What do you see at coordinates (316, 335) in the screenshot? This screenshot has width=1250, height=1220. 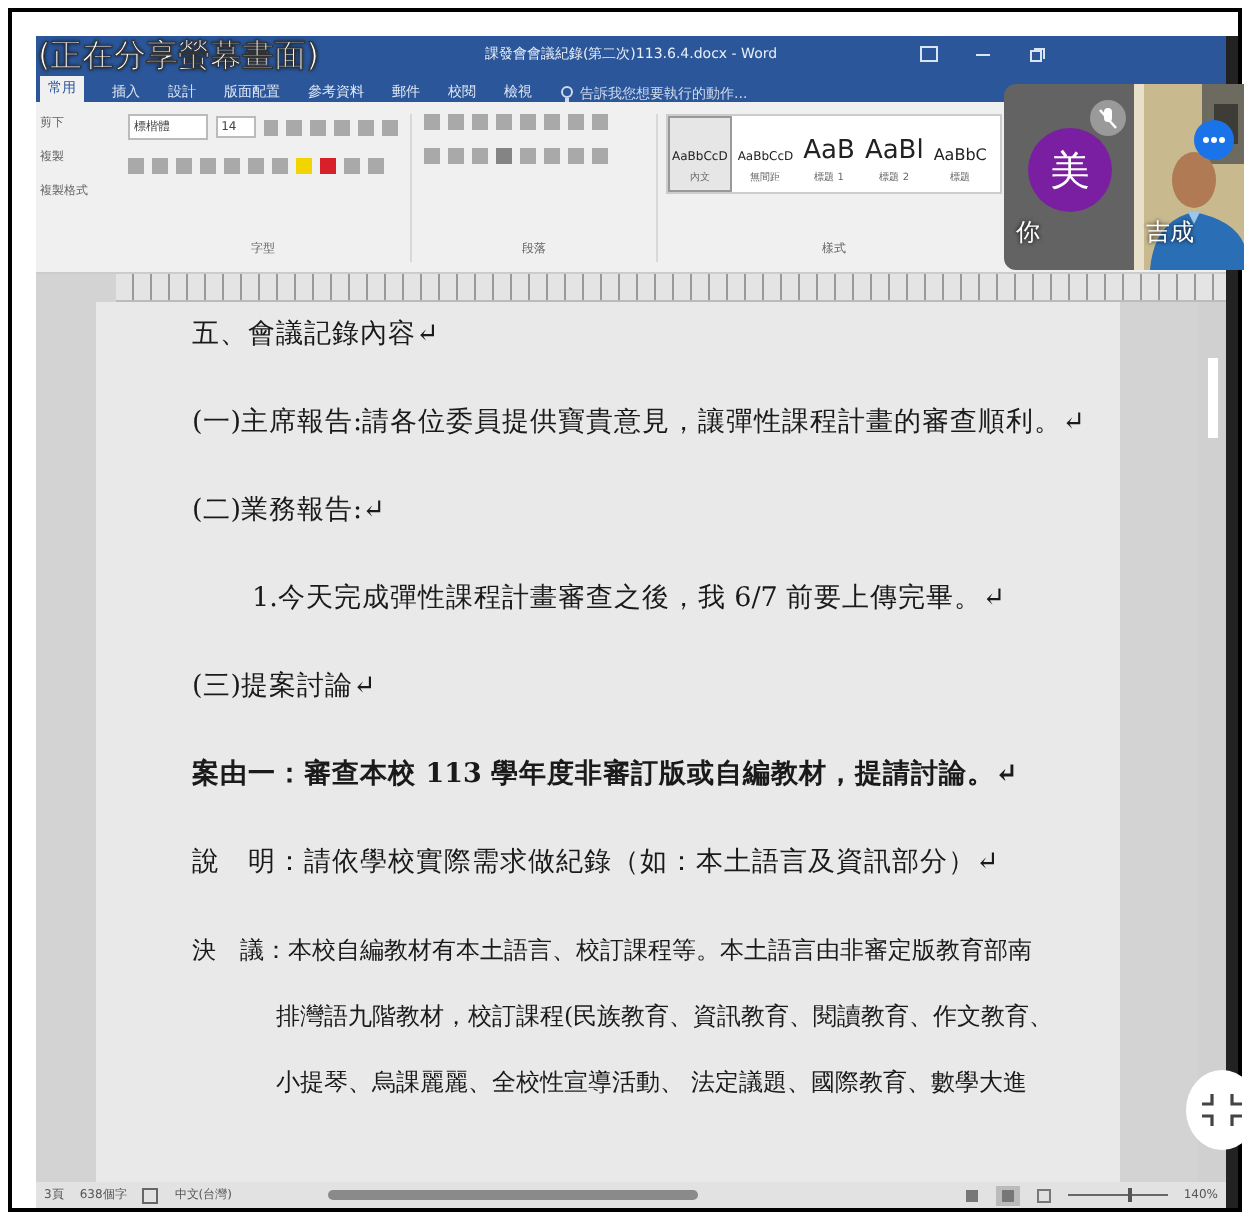 I see `document-line: 五、會議記錄內容↵` at bounding box center [316, 335].